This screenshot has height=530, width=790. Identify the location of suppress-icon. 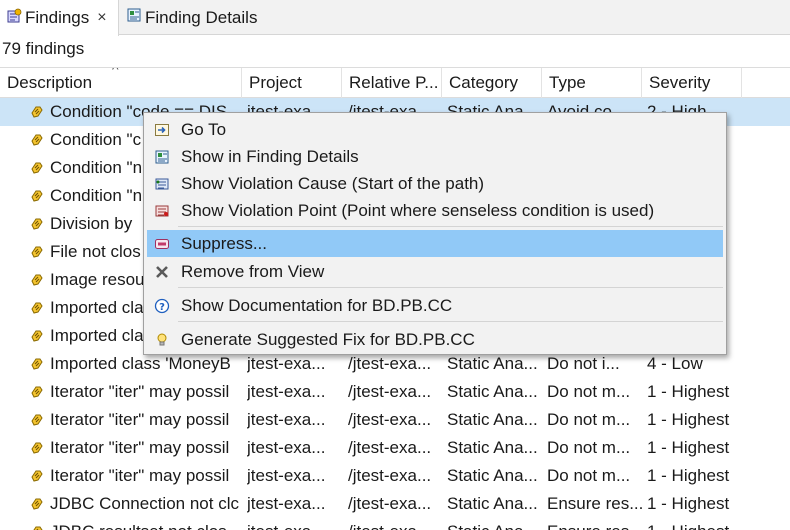
(162, 243).